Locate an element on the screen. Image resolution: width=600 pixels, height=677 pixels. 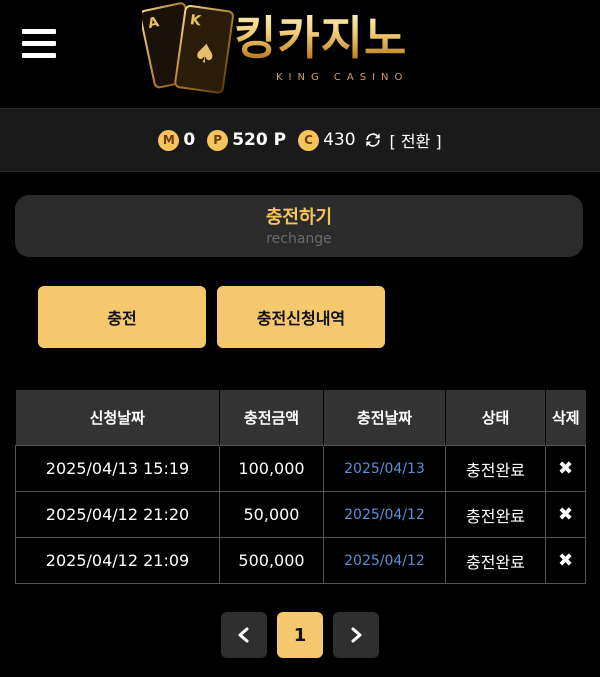
header-delete: 삭제 is located at coordinates (565, 418).